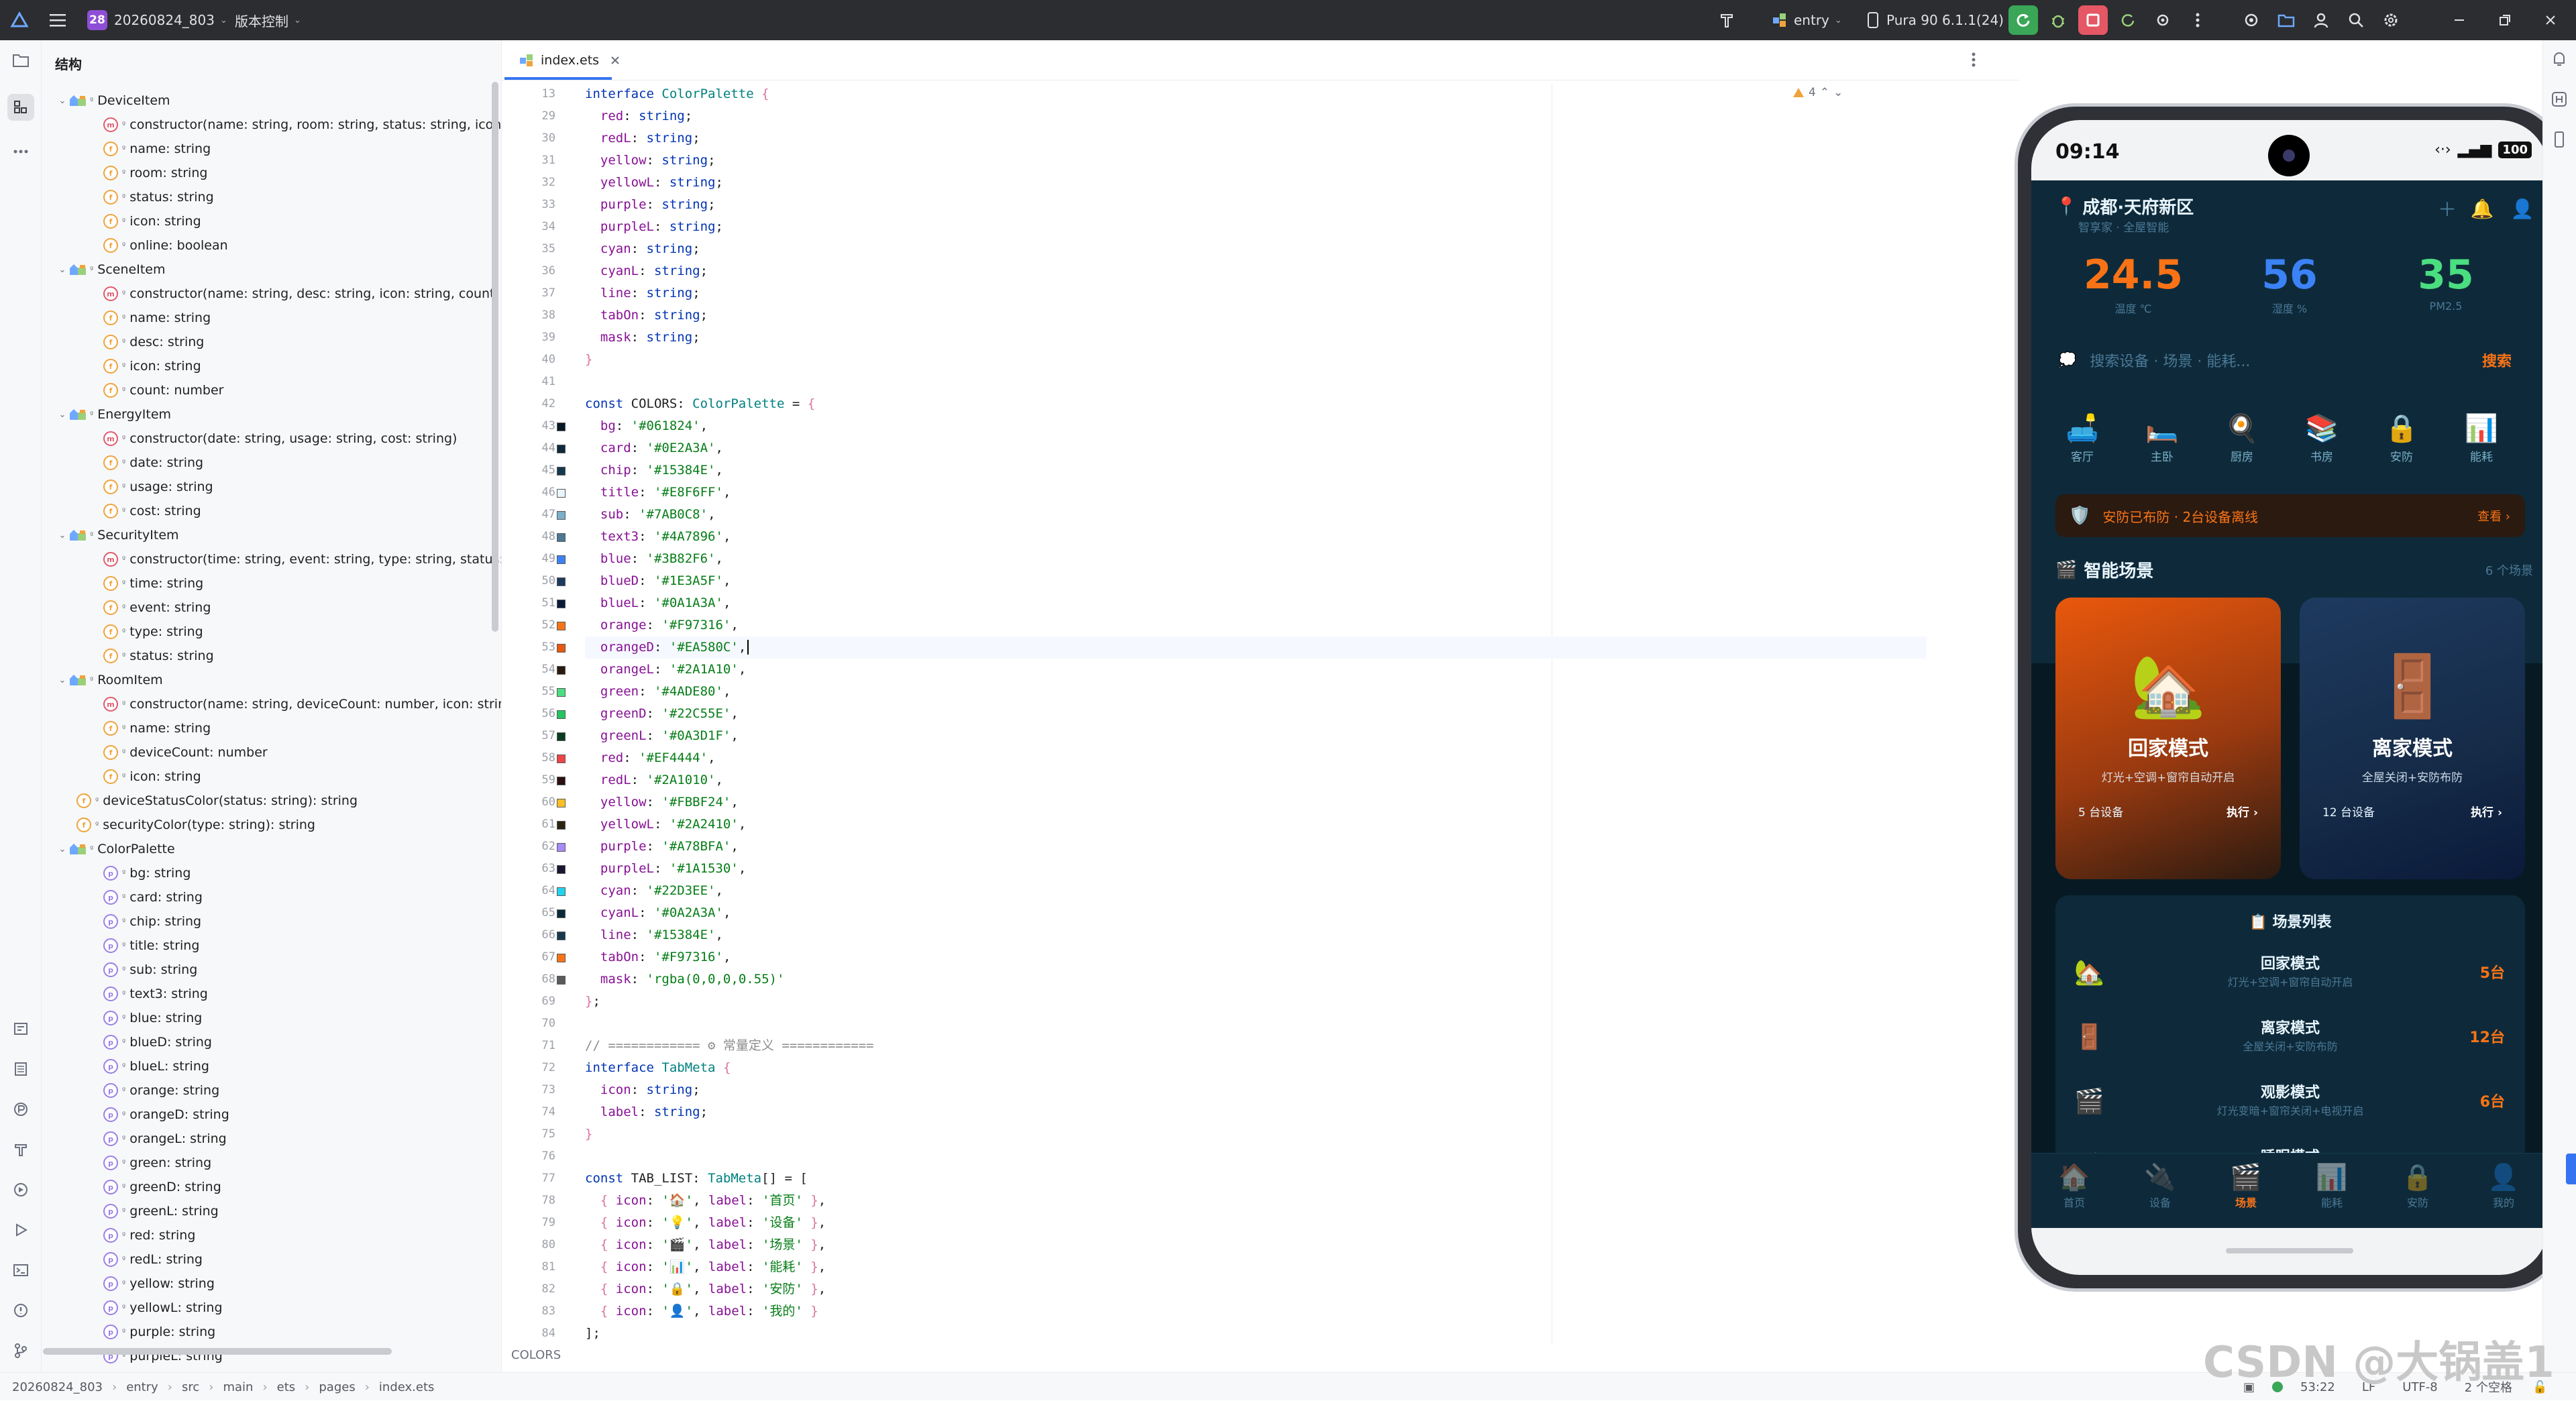 The height and width of the screenshot is (1401, 2576). What do you see at coordinates (19, 20) in the screenshot?
I see `app-logo-icon` at bounding box center [19, 20].